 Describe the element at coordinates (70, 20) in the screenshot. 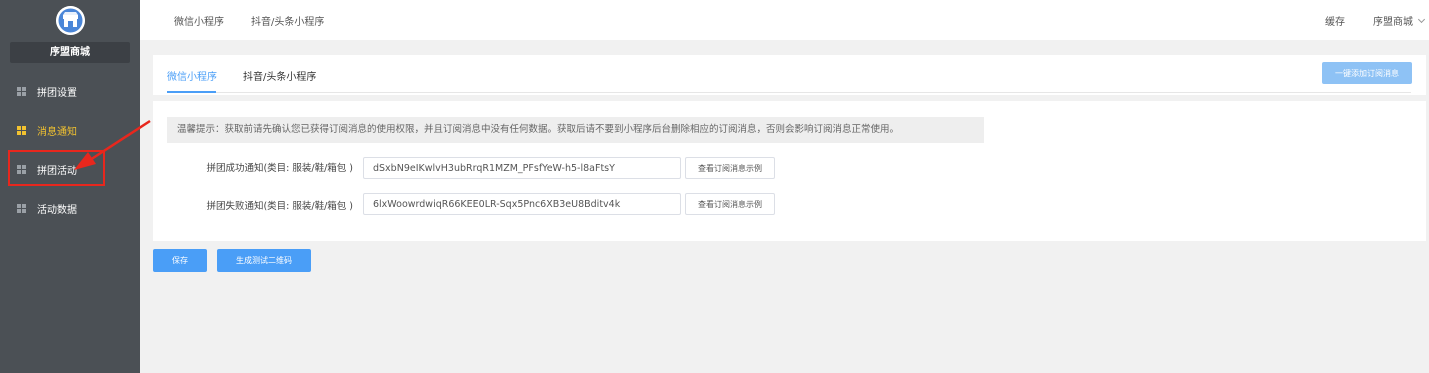

I see `store-icon` at that location.